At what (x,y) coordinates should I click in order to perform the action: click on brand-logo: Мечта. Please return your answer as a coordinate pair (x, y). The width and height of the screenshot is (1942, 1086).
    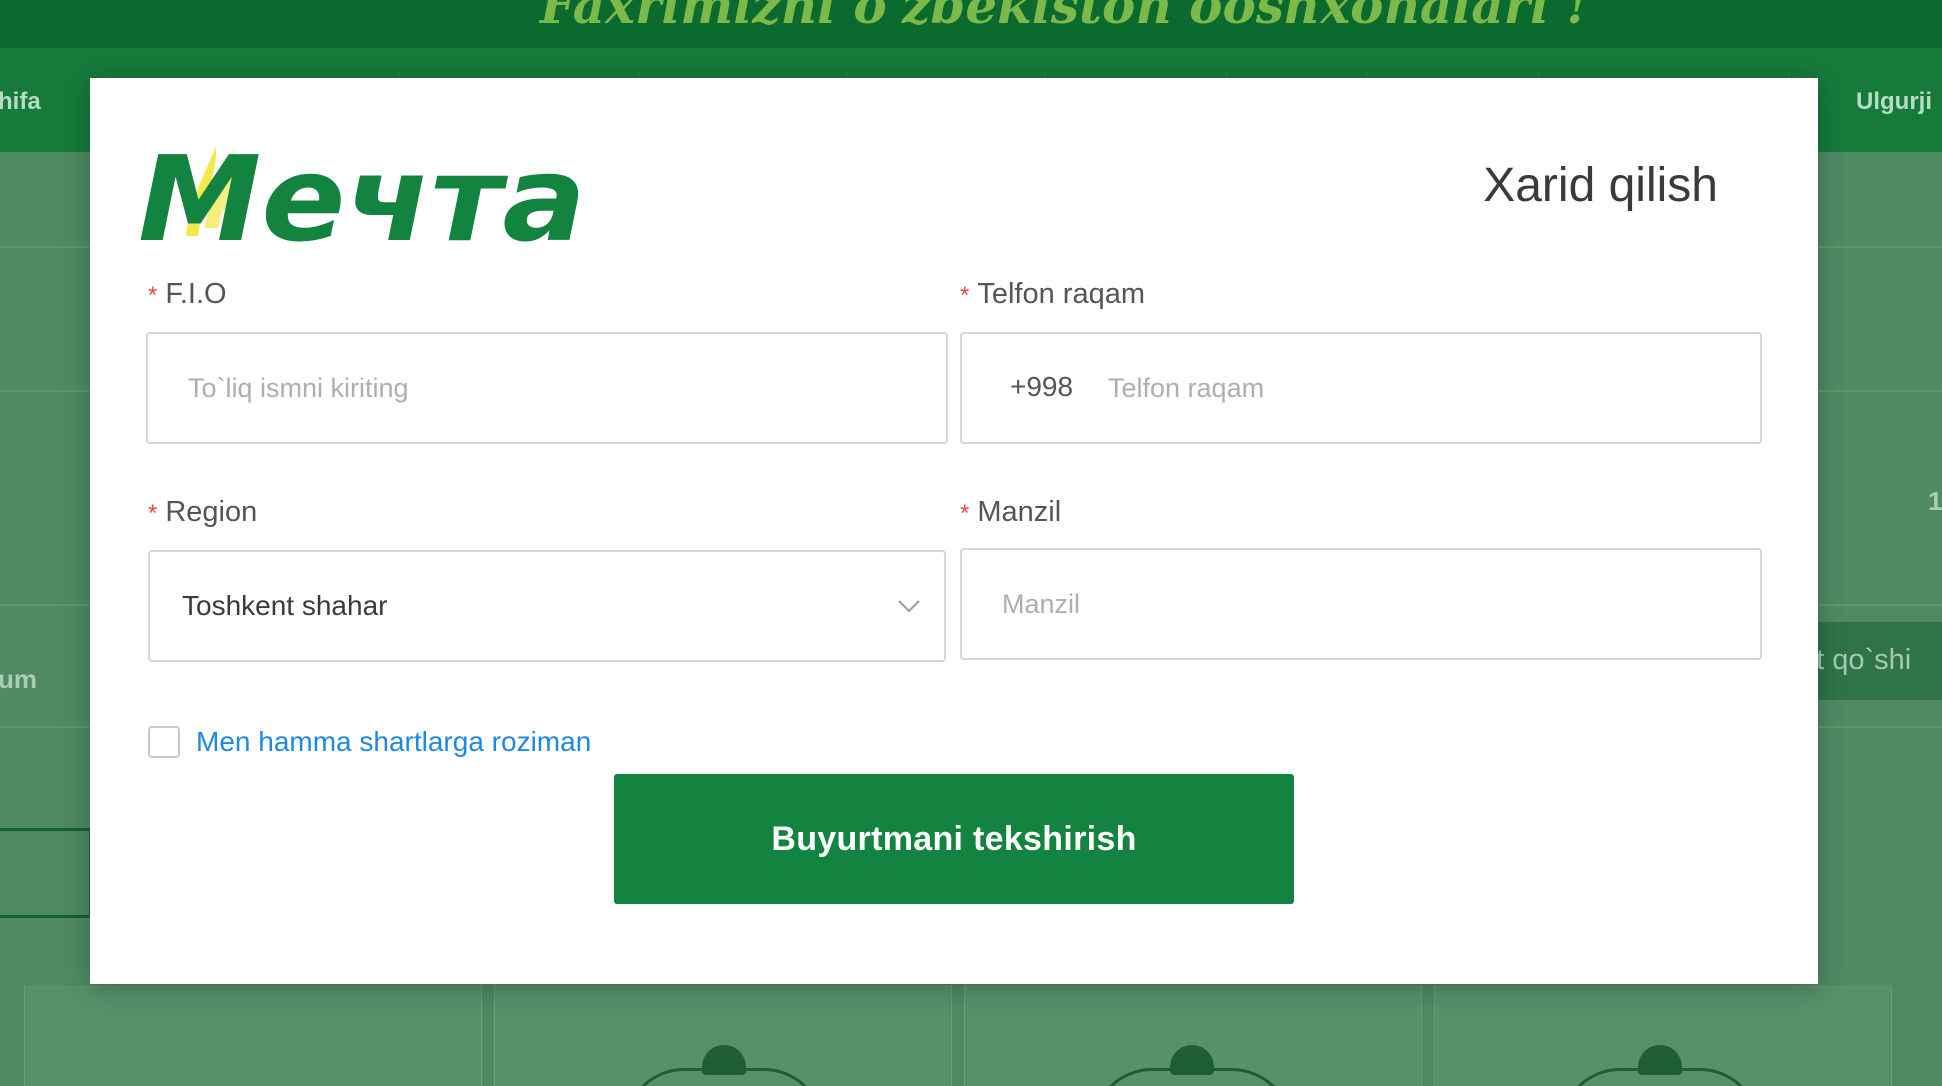
    Looking at the image, I should click on (362, 189).